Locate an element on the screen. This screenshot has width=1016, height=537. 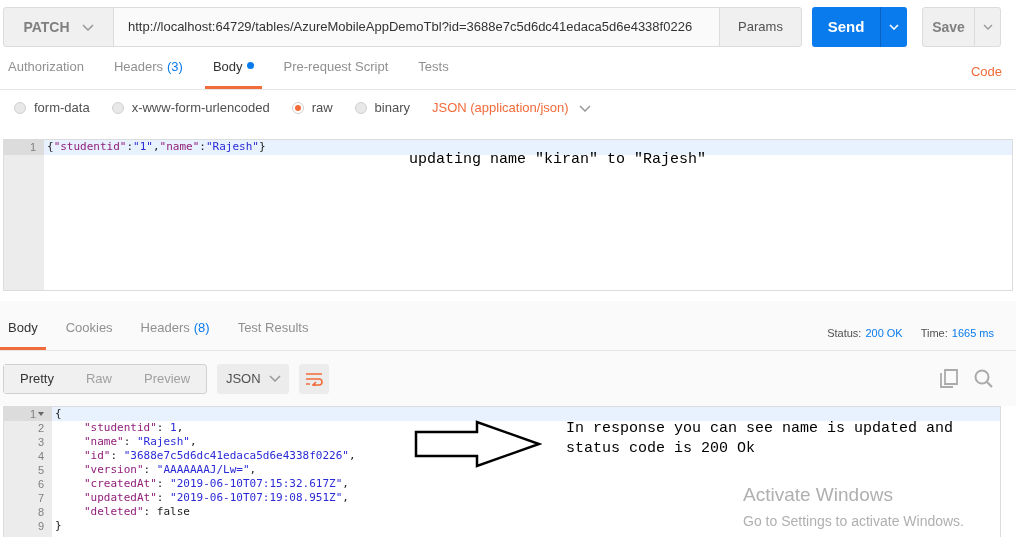
annotation-text: In response you can see name is updated and status code is 200 Ok is located at coordinates (760, 439).